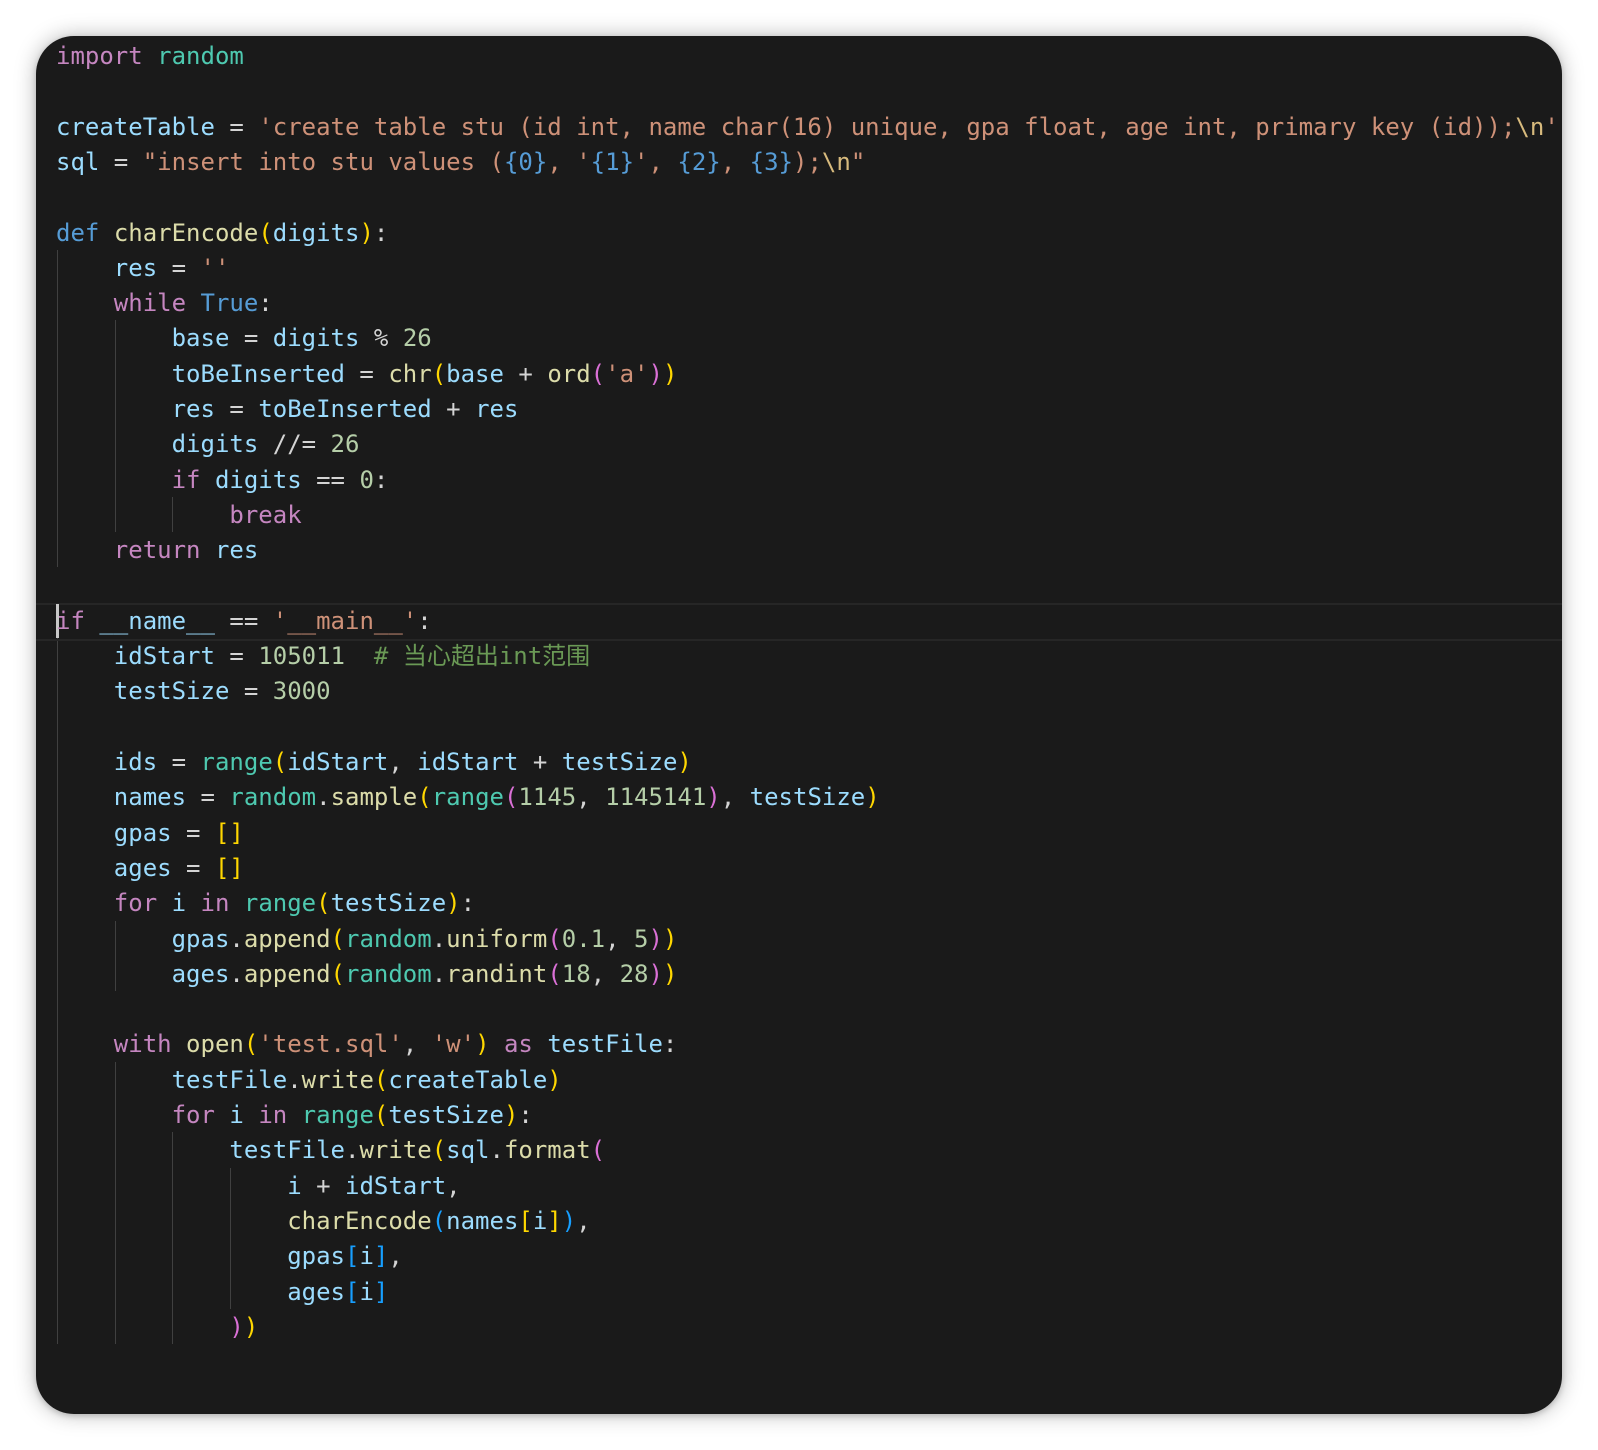 This screenshot has width=1598, height=1450. I want to click on code-line: base = digits % 26, so click(244, 338).